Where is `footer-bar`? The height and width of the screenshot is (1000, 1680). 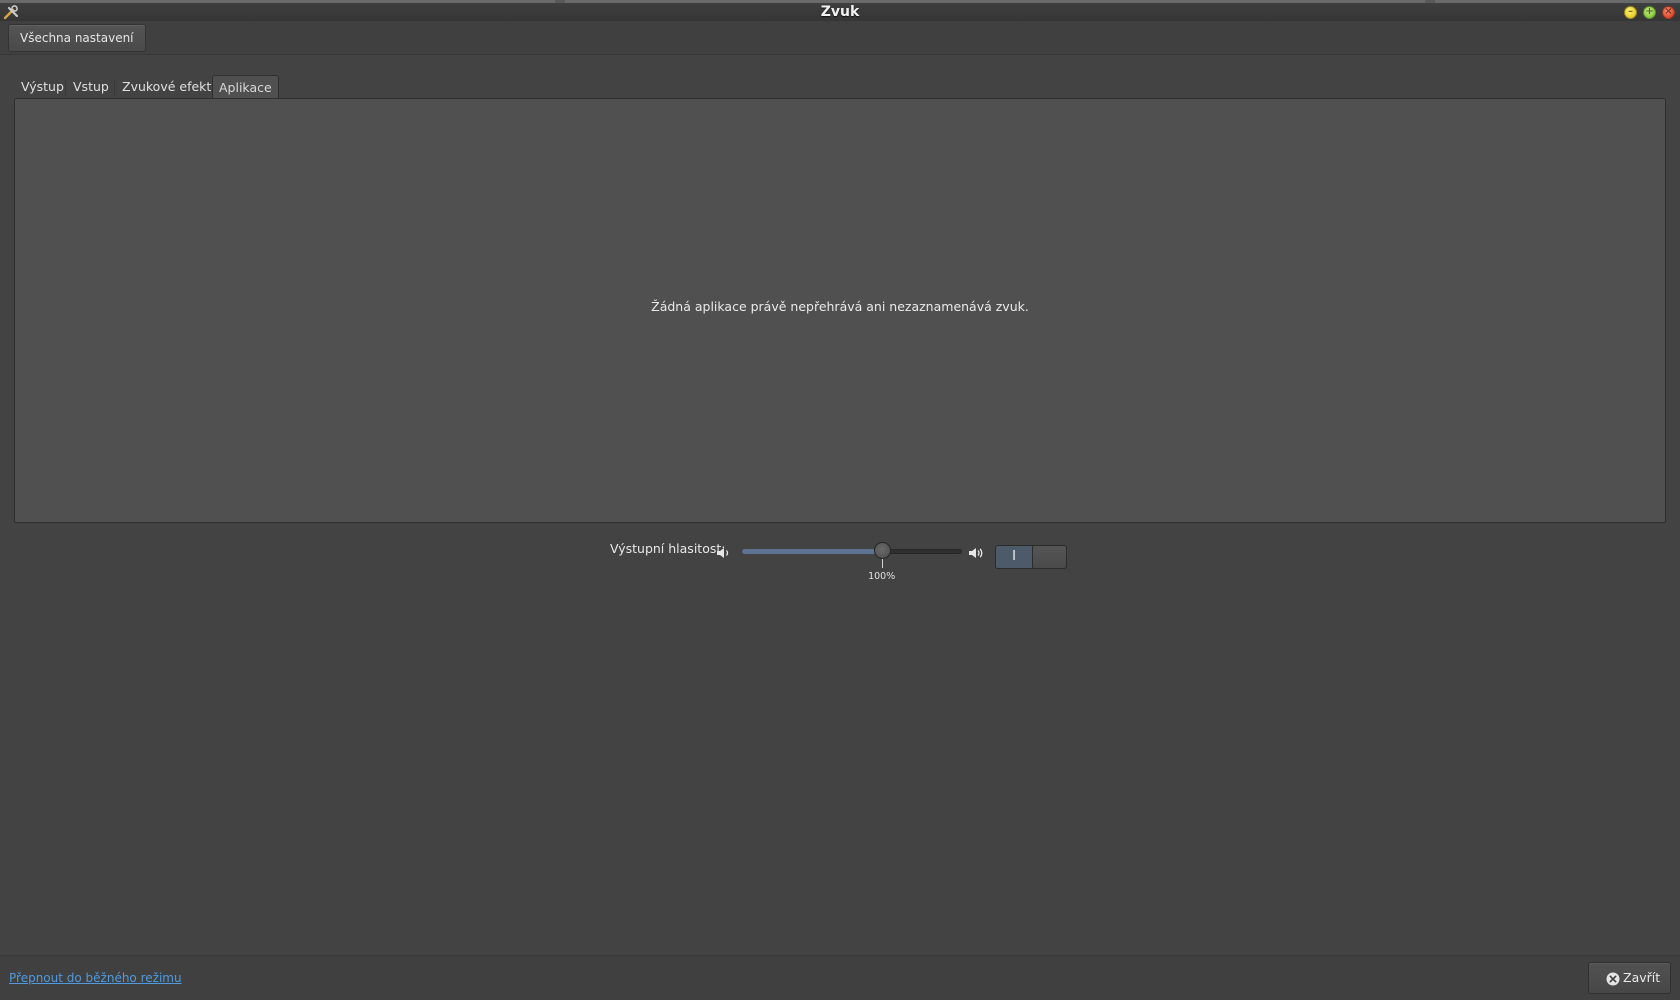
footer-bar is located at coordinates (840, 978).